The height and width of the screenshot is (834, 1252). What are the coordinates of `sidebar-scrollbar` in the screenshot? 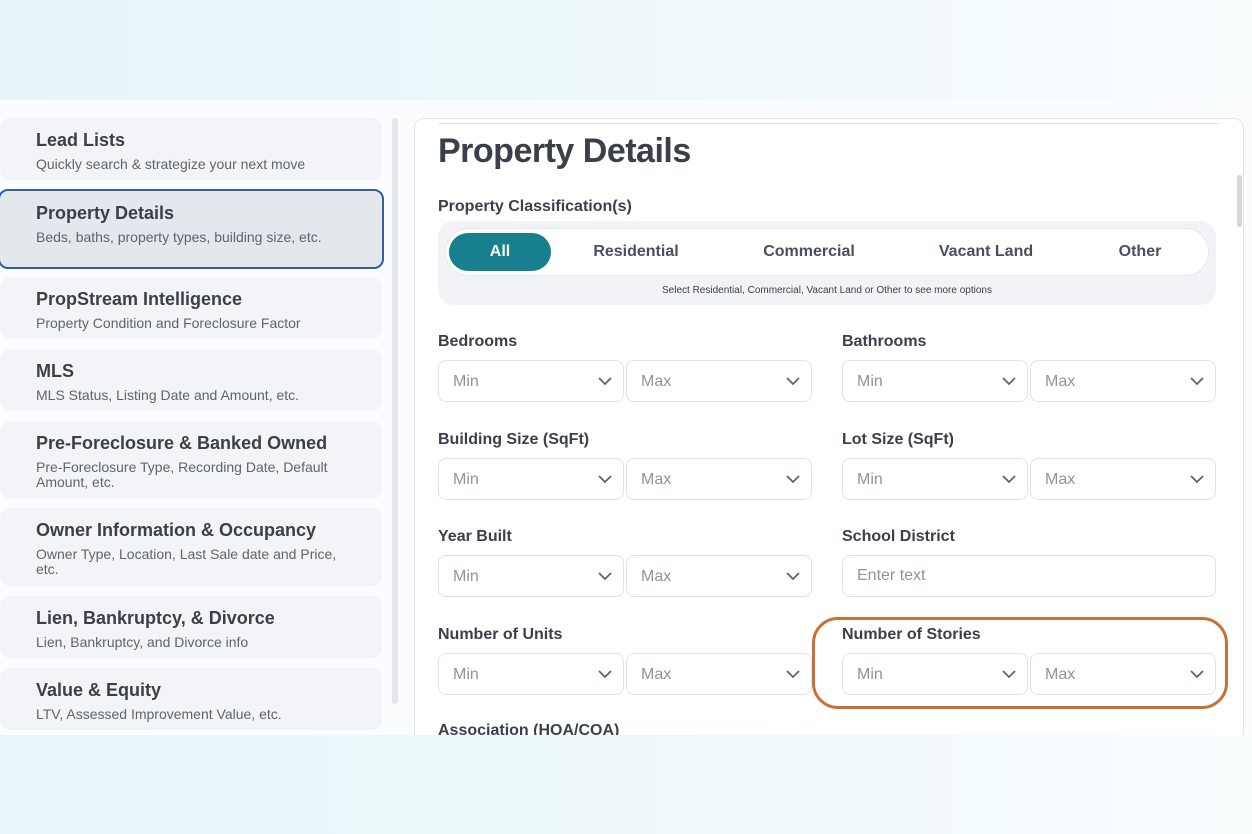 It's located at (395, 411).